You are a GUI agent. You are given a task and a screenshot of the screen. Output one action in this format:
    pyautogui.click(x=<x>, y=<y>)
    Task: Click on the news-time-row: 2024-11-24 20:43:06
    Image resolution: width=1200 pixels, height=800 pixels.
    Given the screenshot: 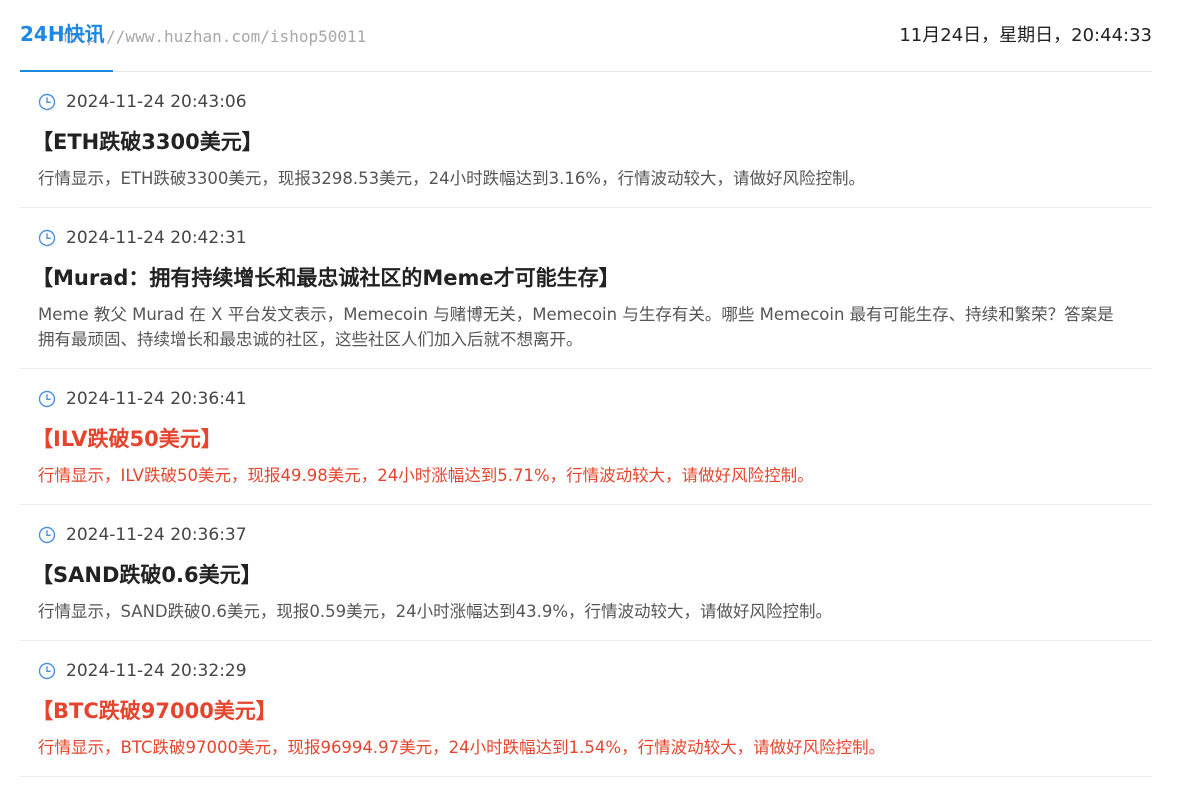 What is the action you would take?
    pyautogui.click(x=595, y=102)
    